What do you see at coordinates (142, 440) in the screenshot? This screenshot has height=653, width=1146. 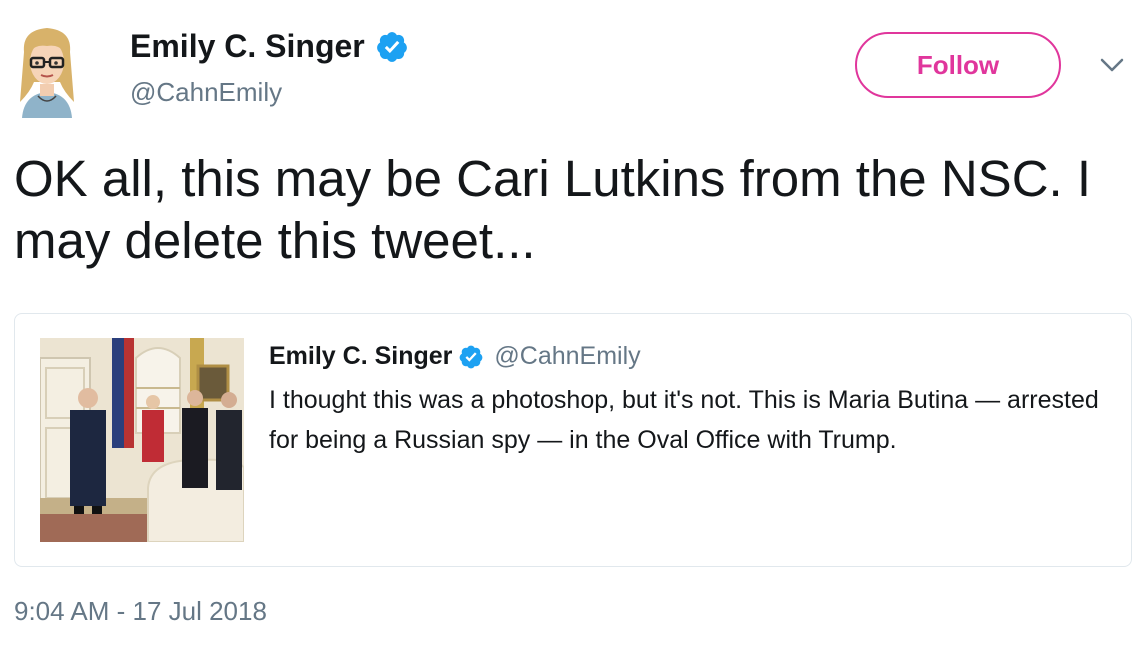 I see `oval-office-photo` at bounding box center [142, 440].